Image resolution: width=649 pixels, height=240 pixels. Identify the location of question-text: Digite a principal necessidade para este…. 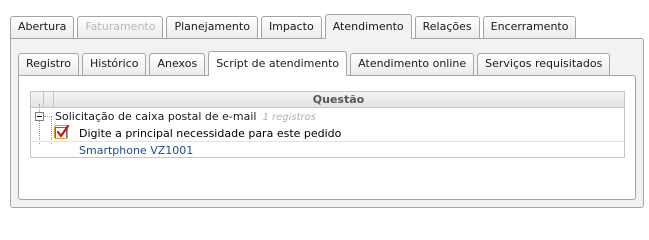
(210, 133).